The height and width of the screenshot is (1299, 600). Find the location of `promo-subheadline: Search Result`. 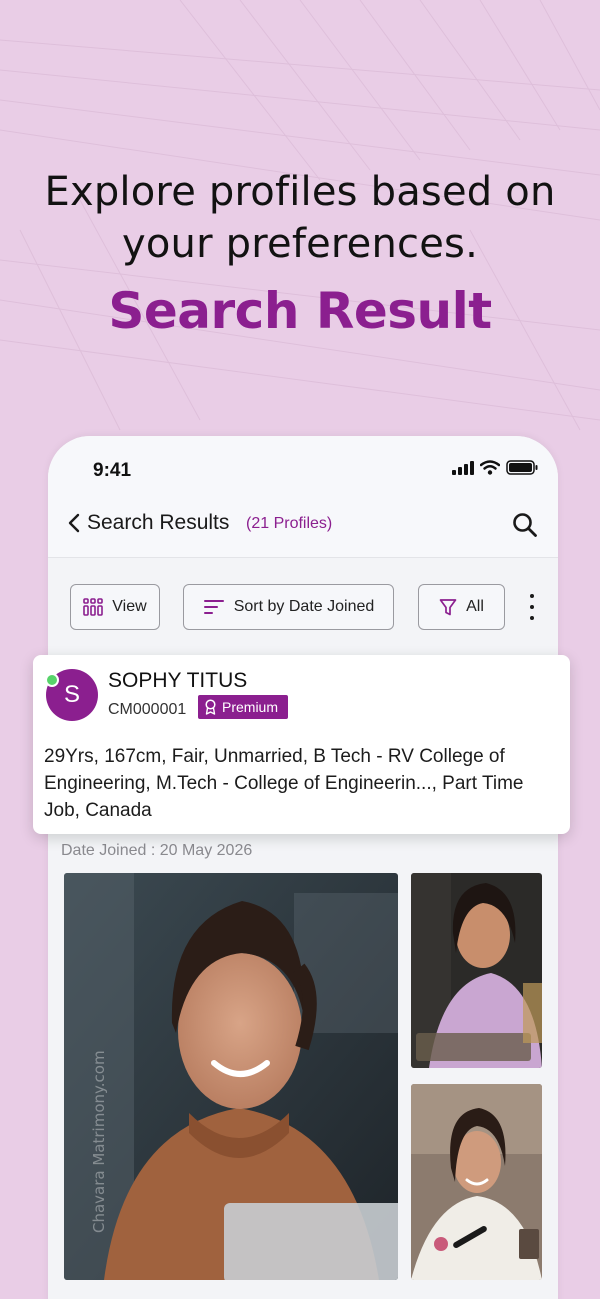

promo-subheadline: Search Result is located at coordinates (300, 311).